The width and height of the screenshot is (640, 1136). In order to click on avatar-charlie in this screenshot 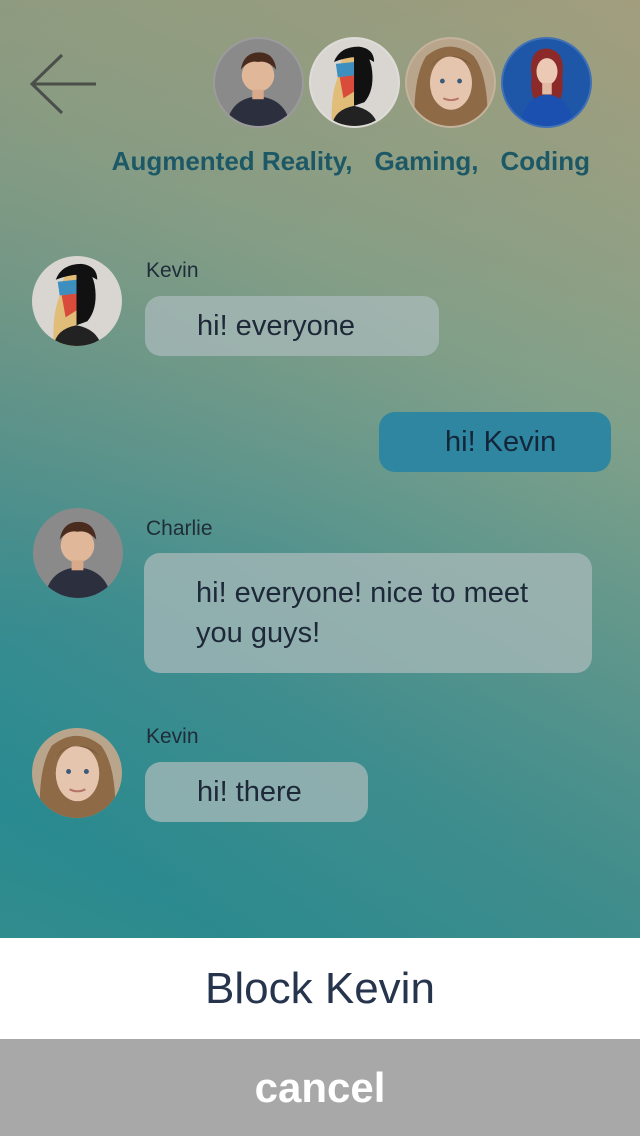, I will do `click(258, 82)`.